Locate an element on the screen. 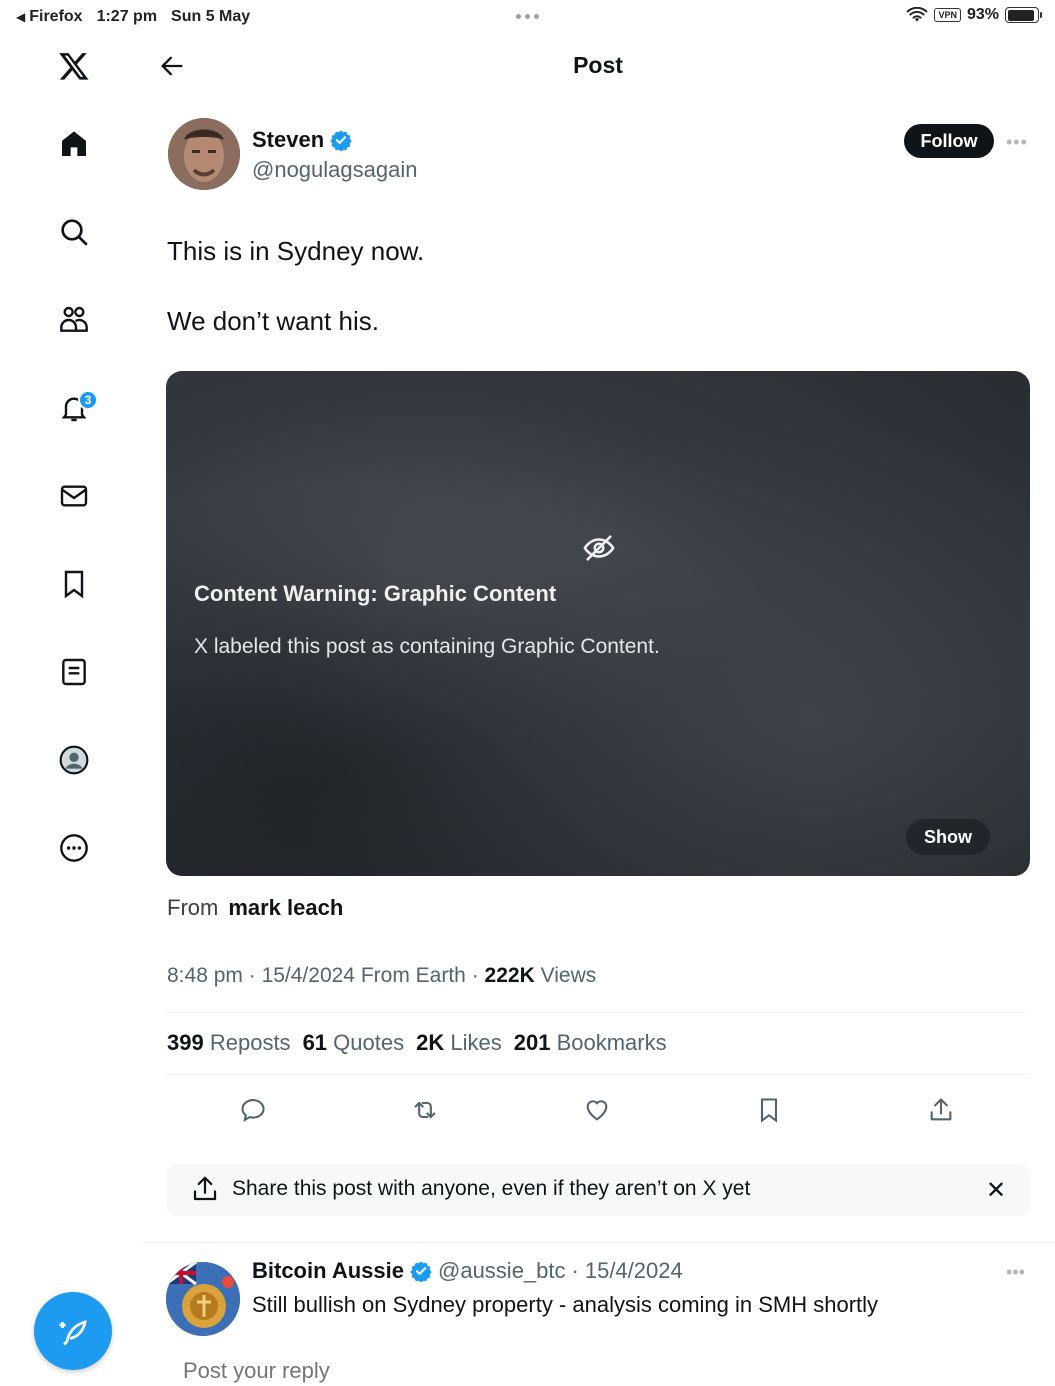 The height and width of the screenshot is (1386, 1055). views-label: Views is located at coordinates (568, 975).